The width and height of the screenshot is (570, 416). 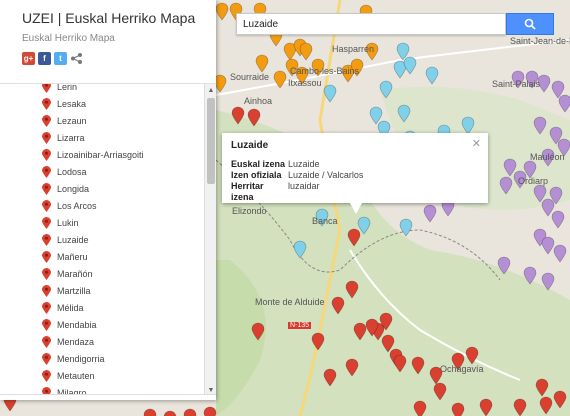 I want to click on info-row: Euskal izena Luzaide, so click(x=355, y=164).